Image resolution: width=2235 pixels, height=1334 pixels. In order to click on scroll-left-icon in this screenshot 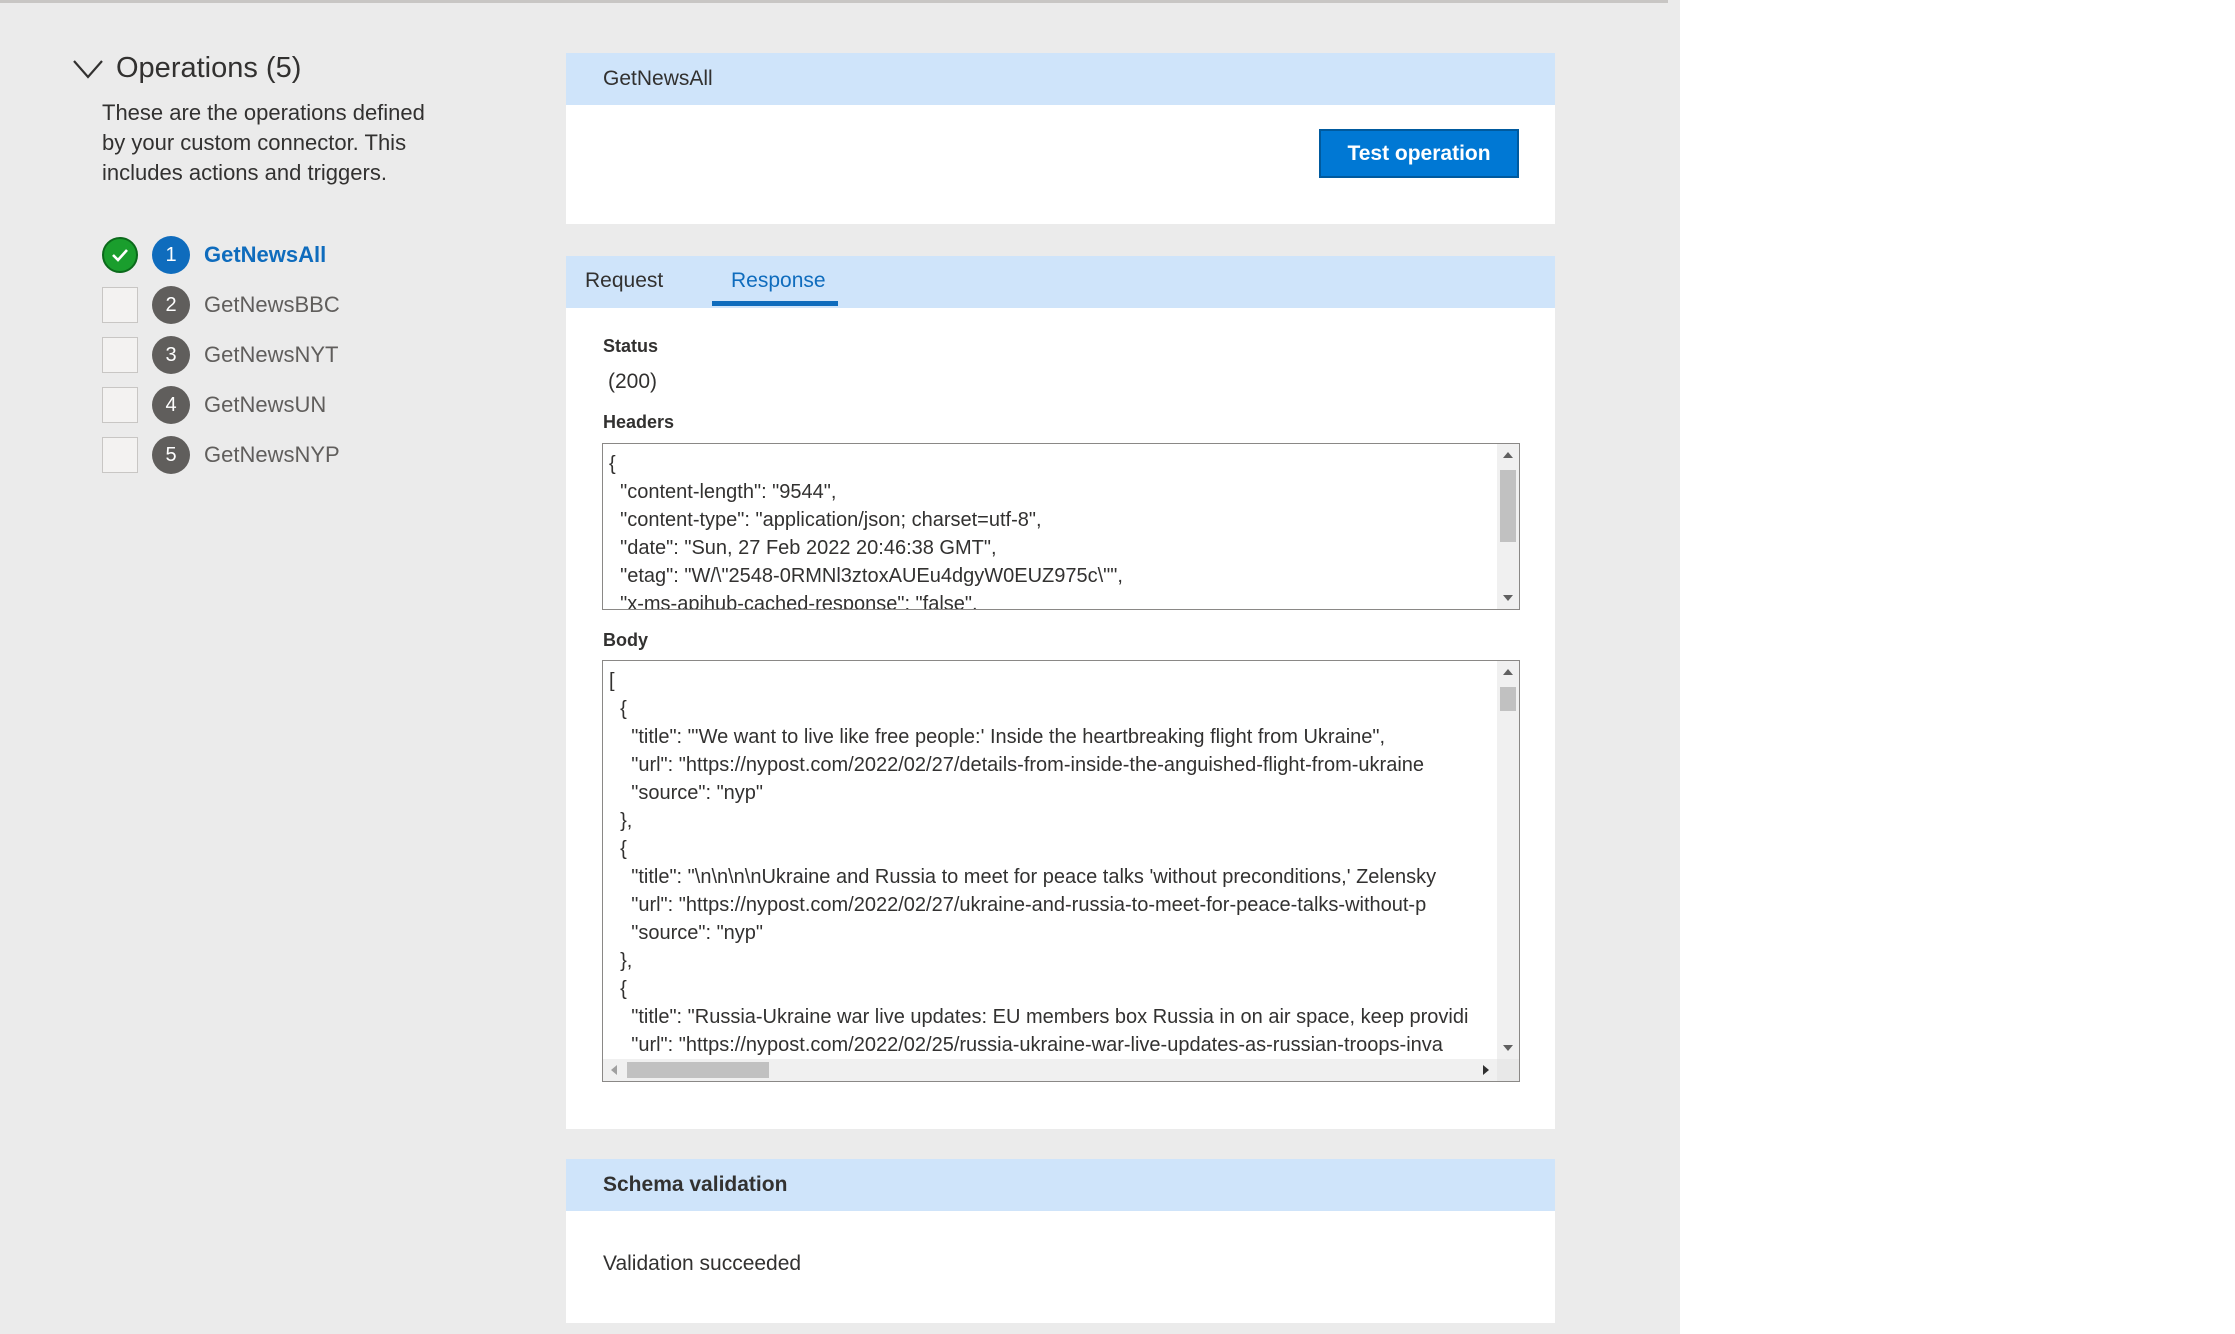, I will do `click(614, 1070)`.